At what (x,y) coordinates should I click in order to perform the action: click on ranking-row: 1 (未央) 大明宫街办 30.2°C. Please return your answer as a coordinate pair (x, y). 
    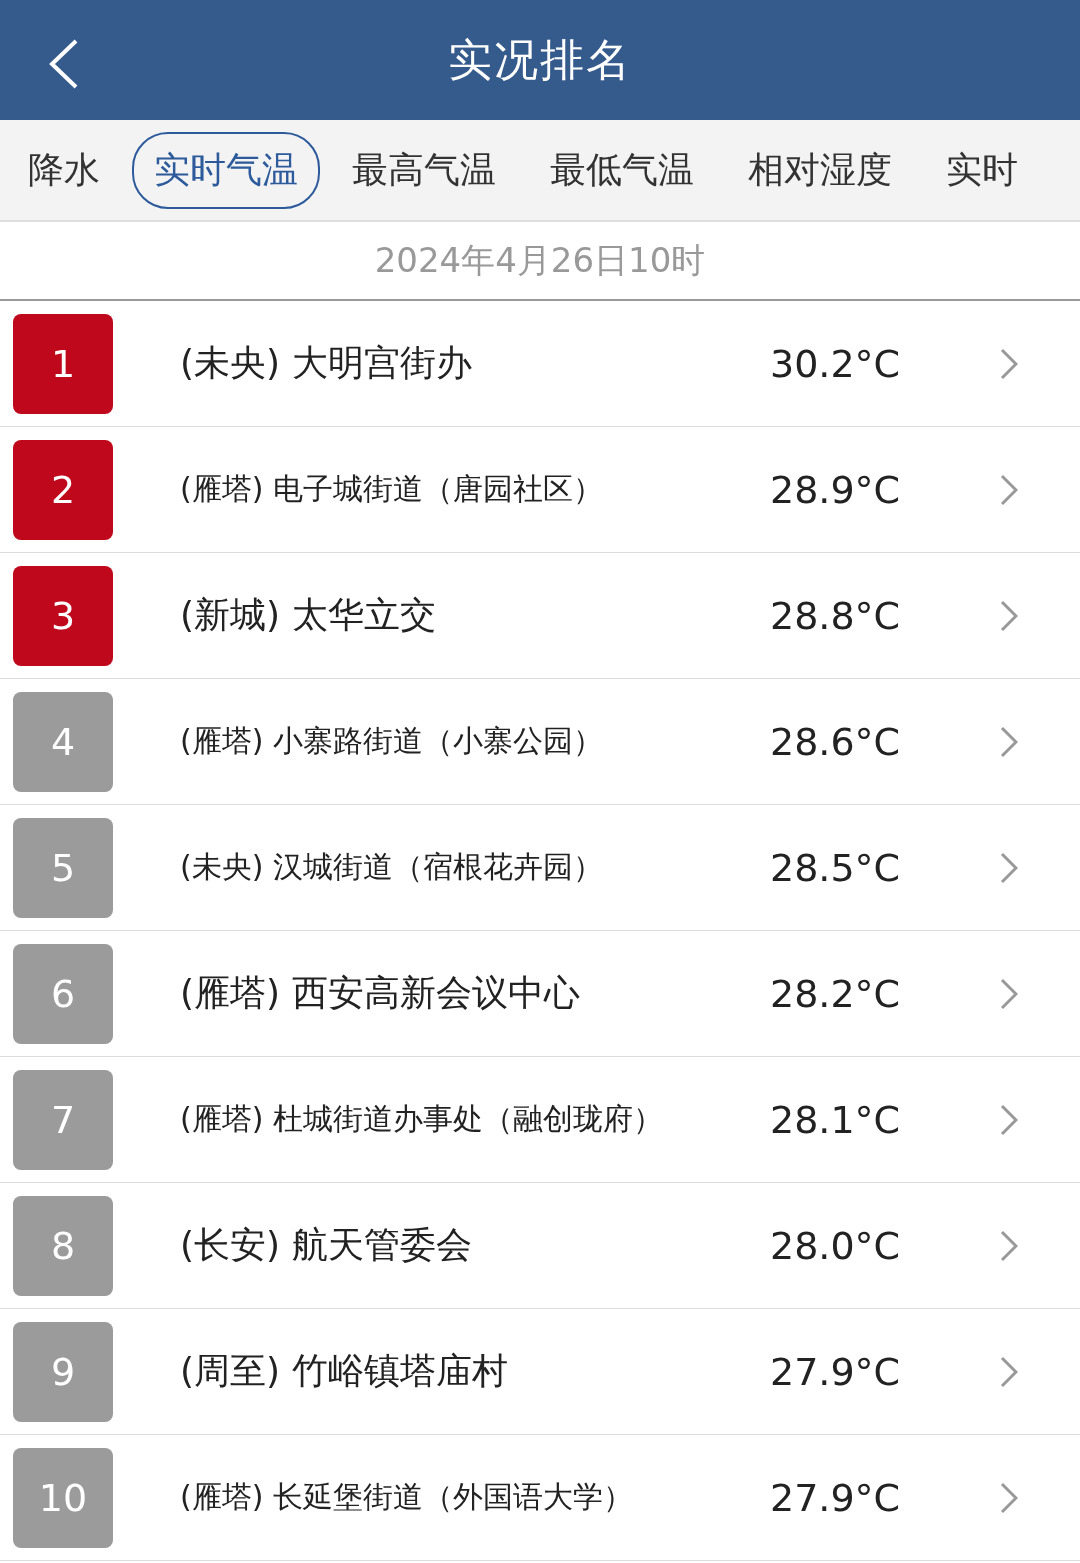
    Looking at the image, I should click on (540, 364).